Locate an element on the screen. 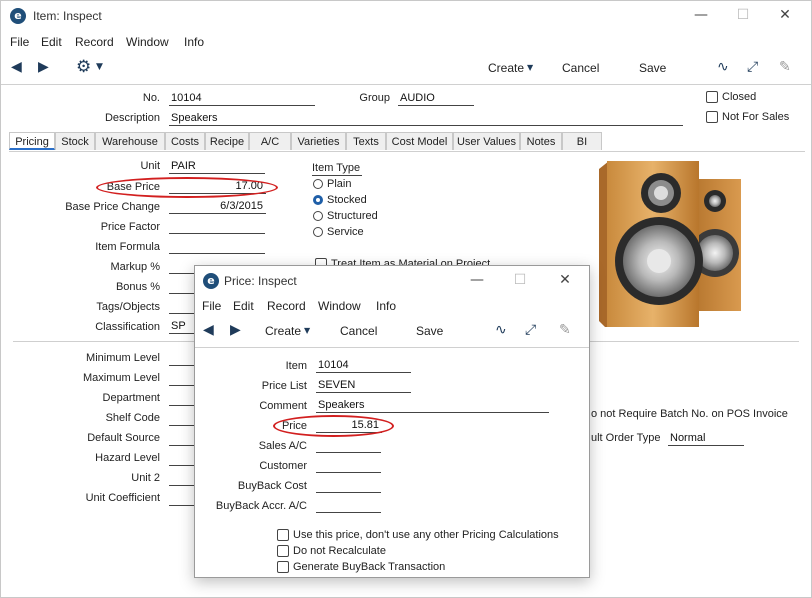  radio-plain: Plain is located at coordinates (332, 184).